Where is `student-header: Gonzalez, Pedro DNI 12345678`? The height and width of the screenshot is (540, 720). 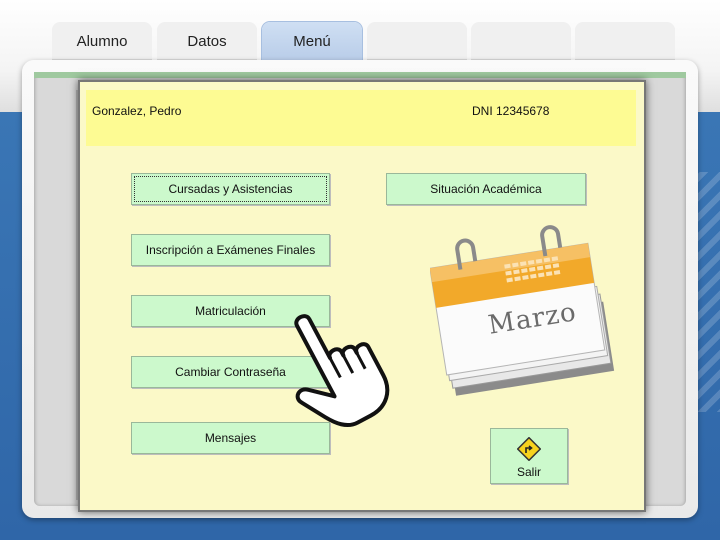
student-header: Gonzalez, Pedro DNI 12345678 is located at coordinates (361, 118).